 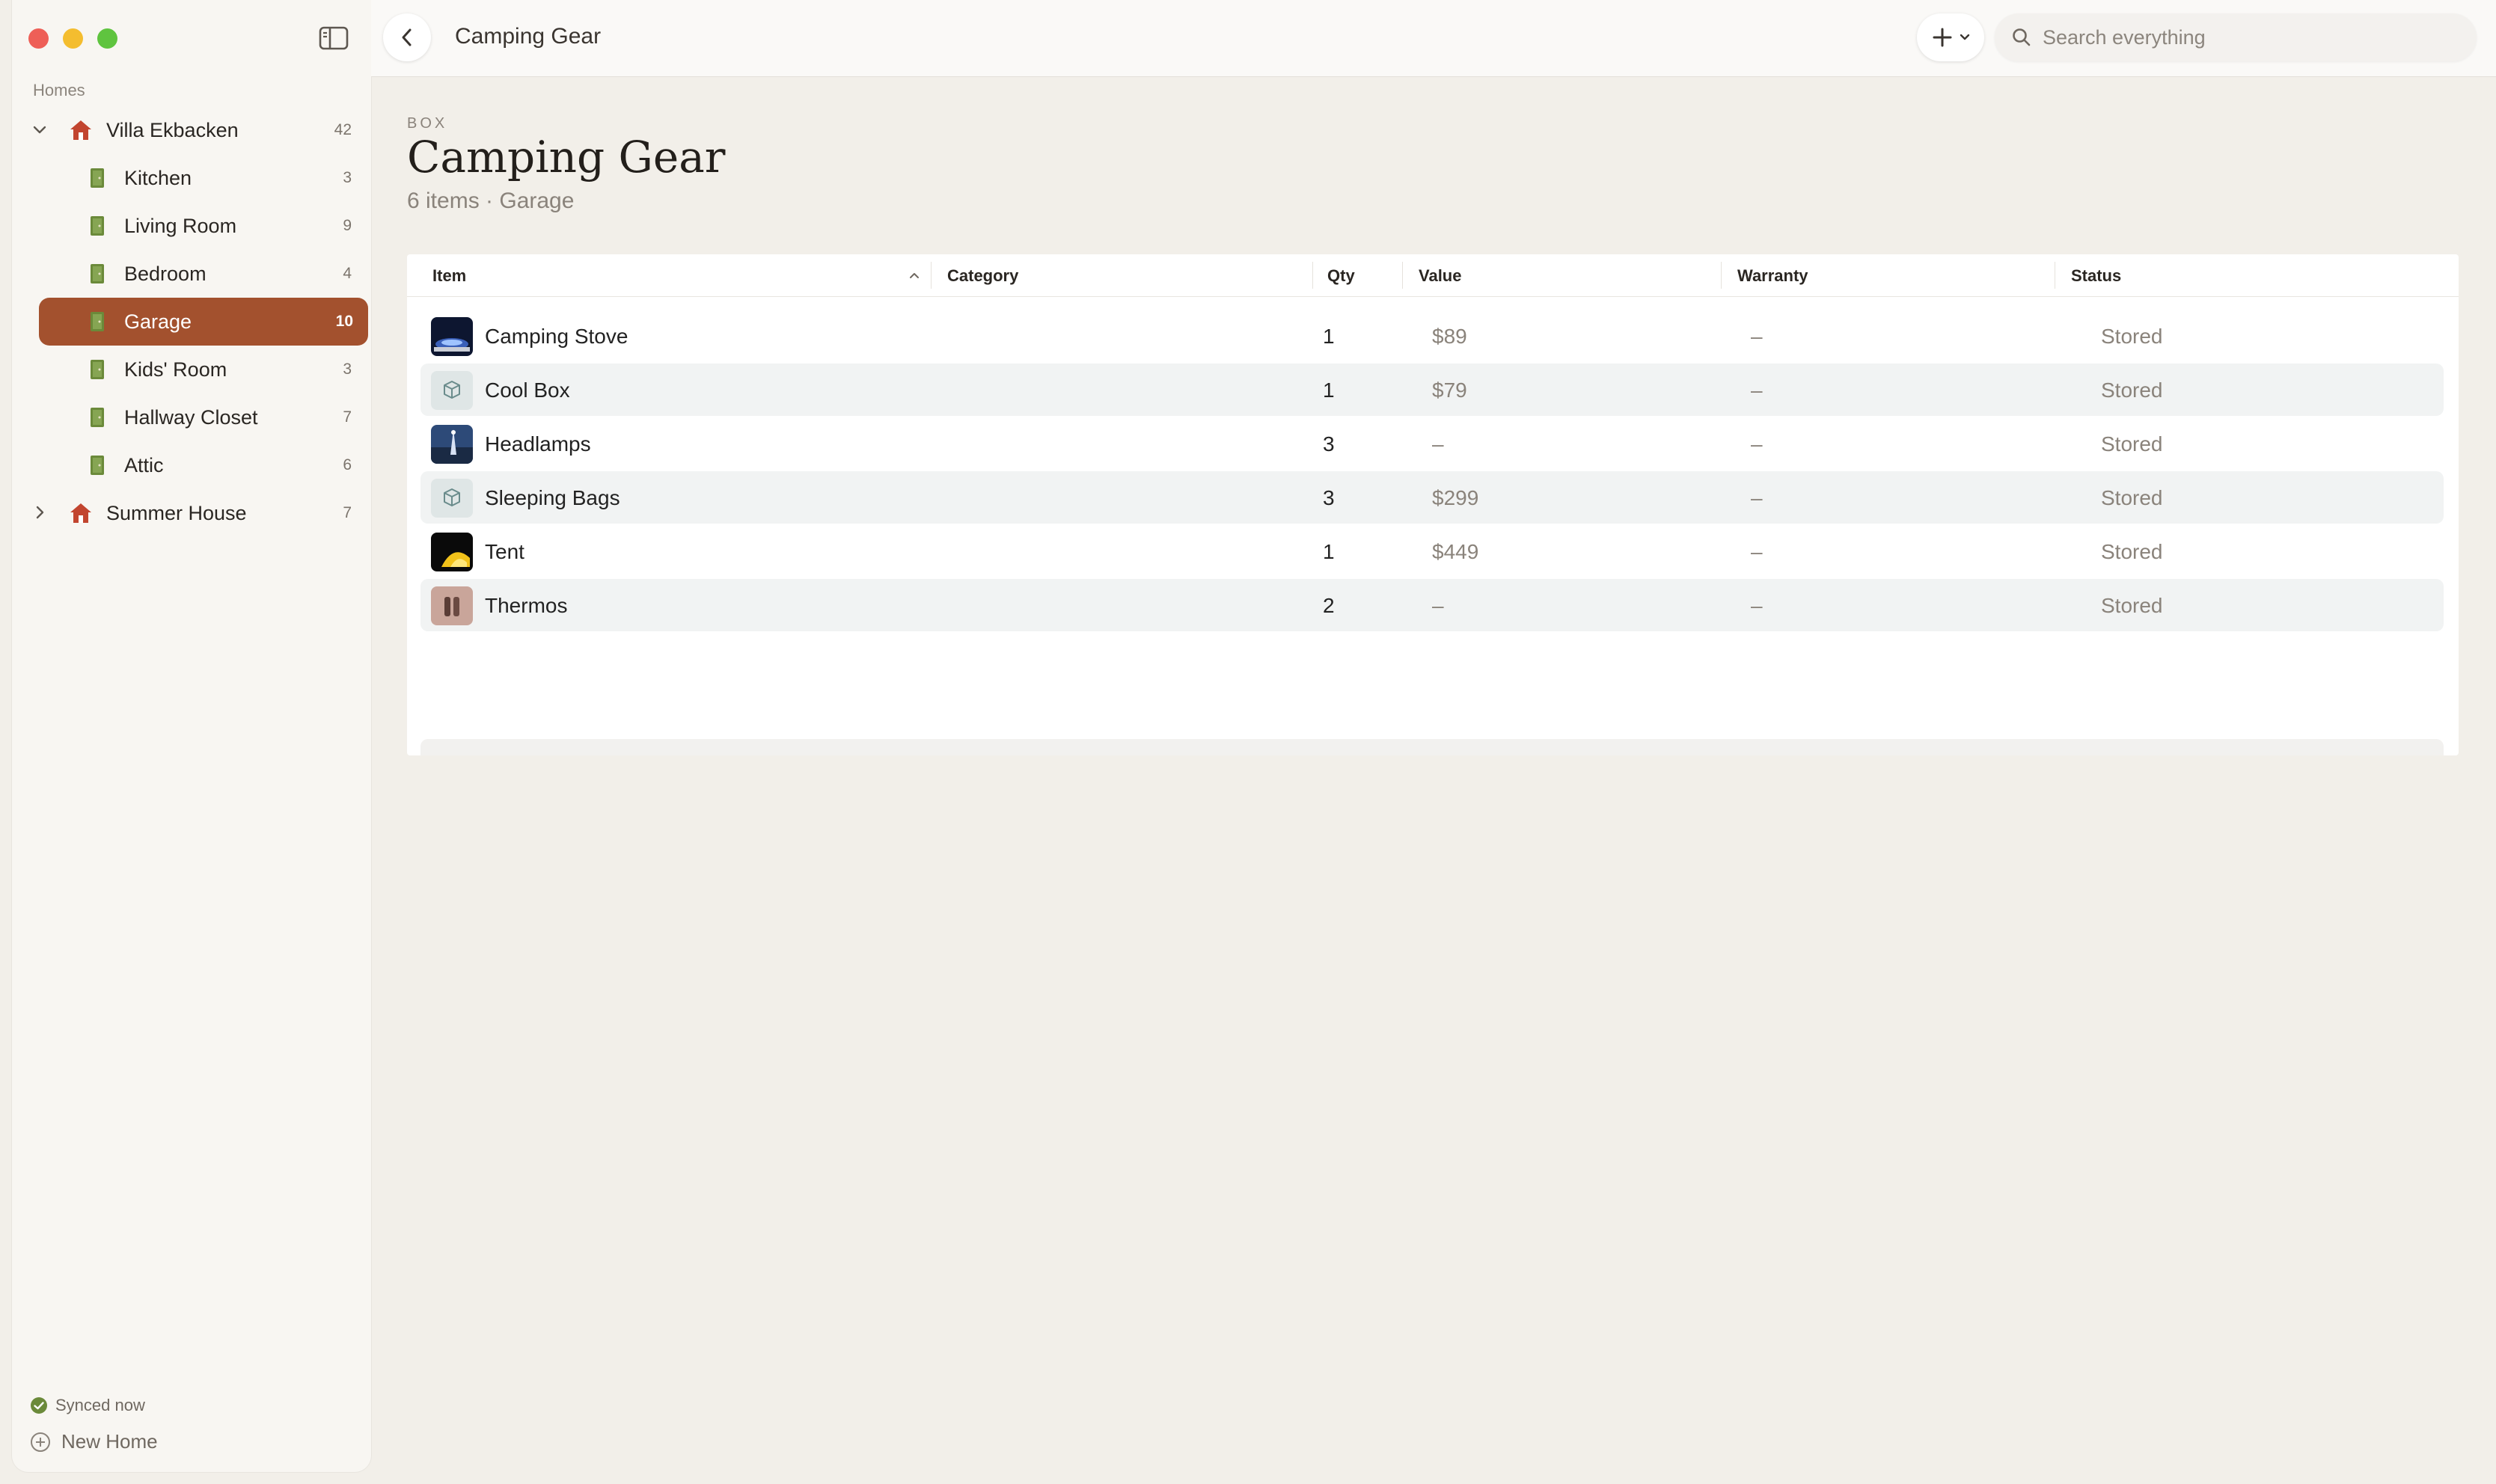 I want to click on tree-item-label: Hallway Closet, so click(x=191, y=417).